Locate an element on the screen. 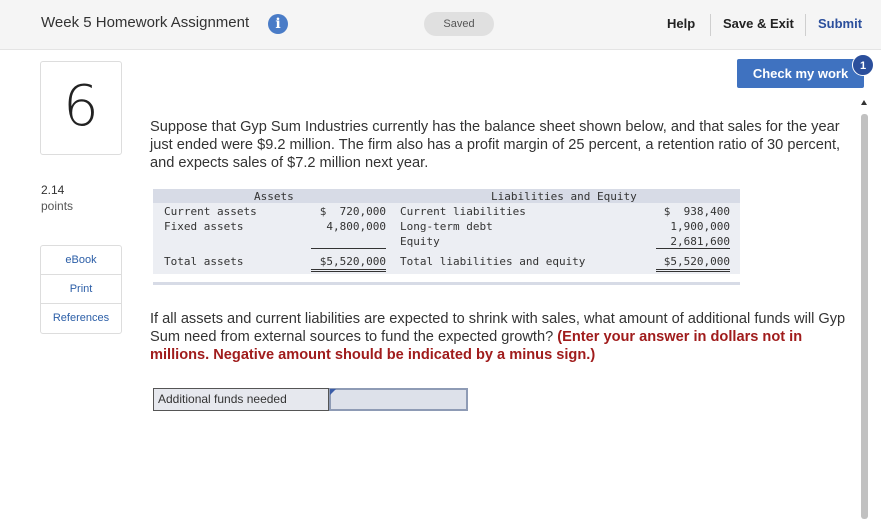  assignment-title: Week 5 Homework Assignment is located at coordinates (145, 22).